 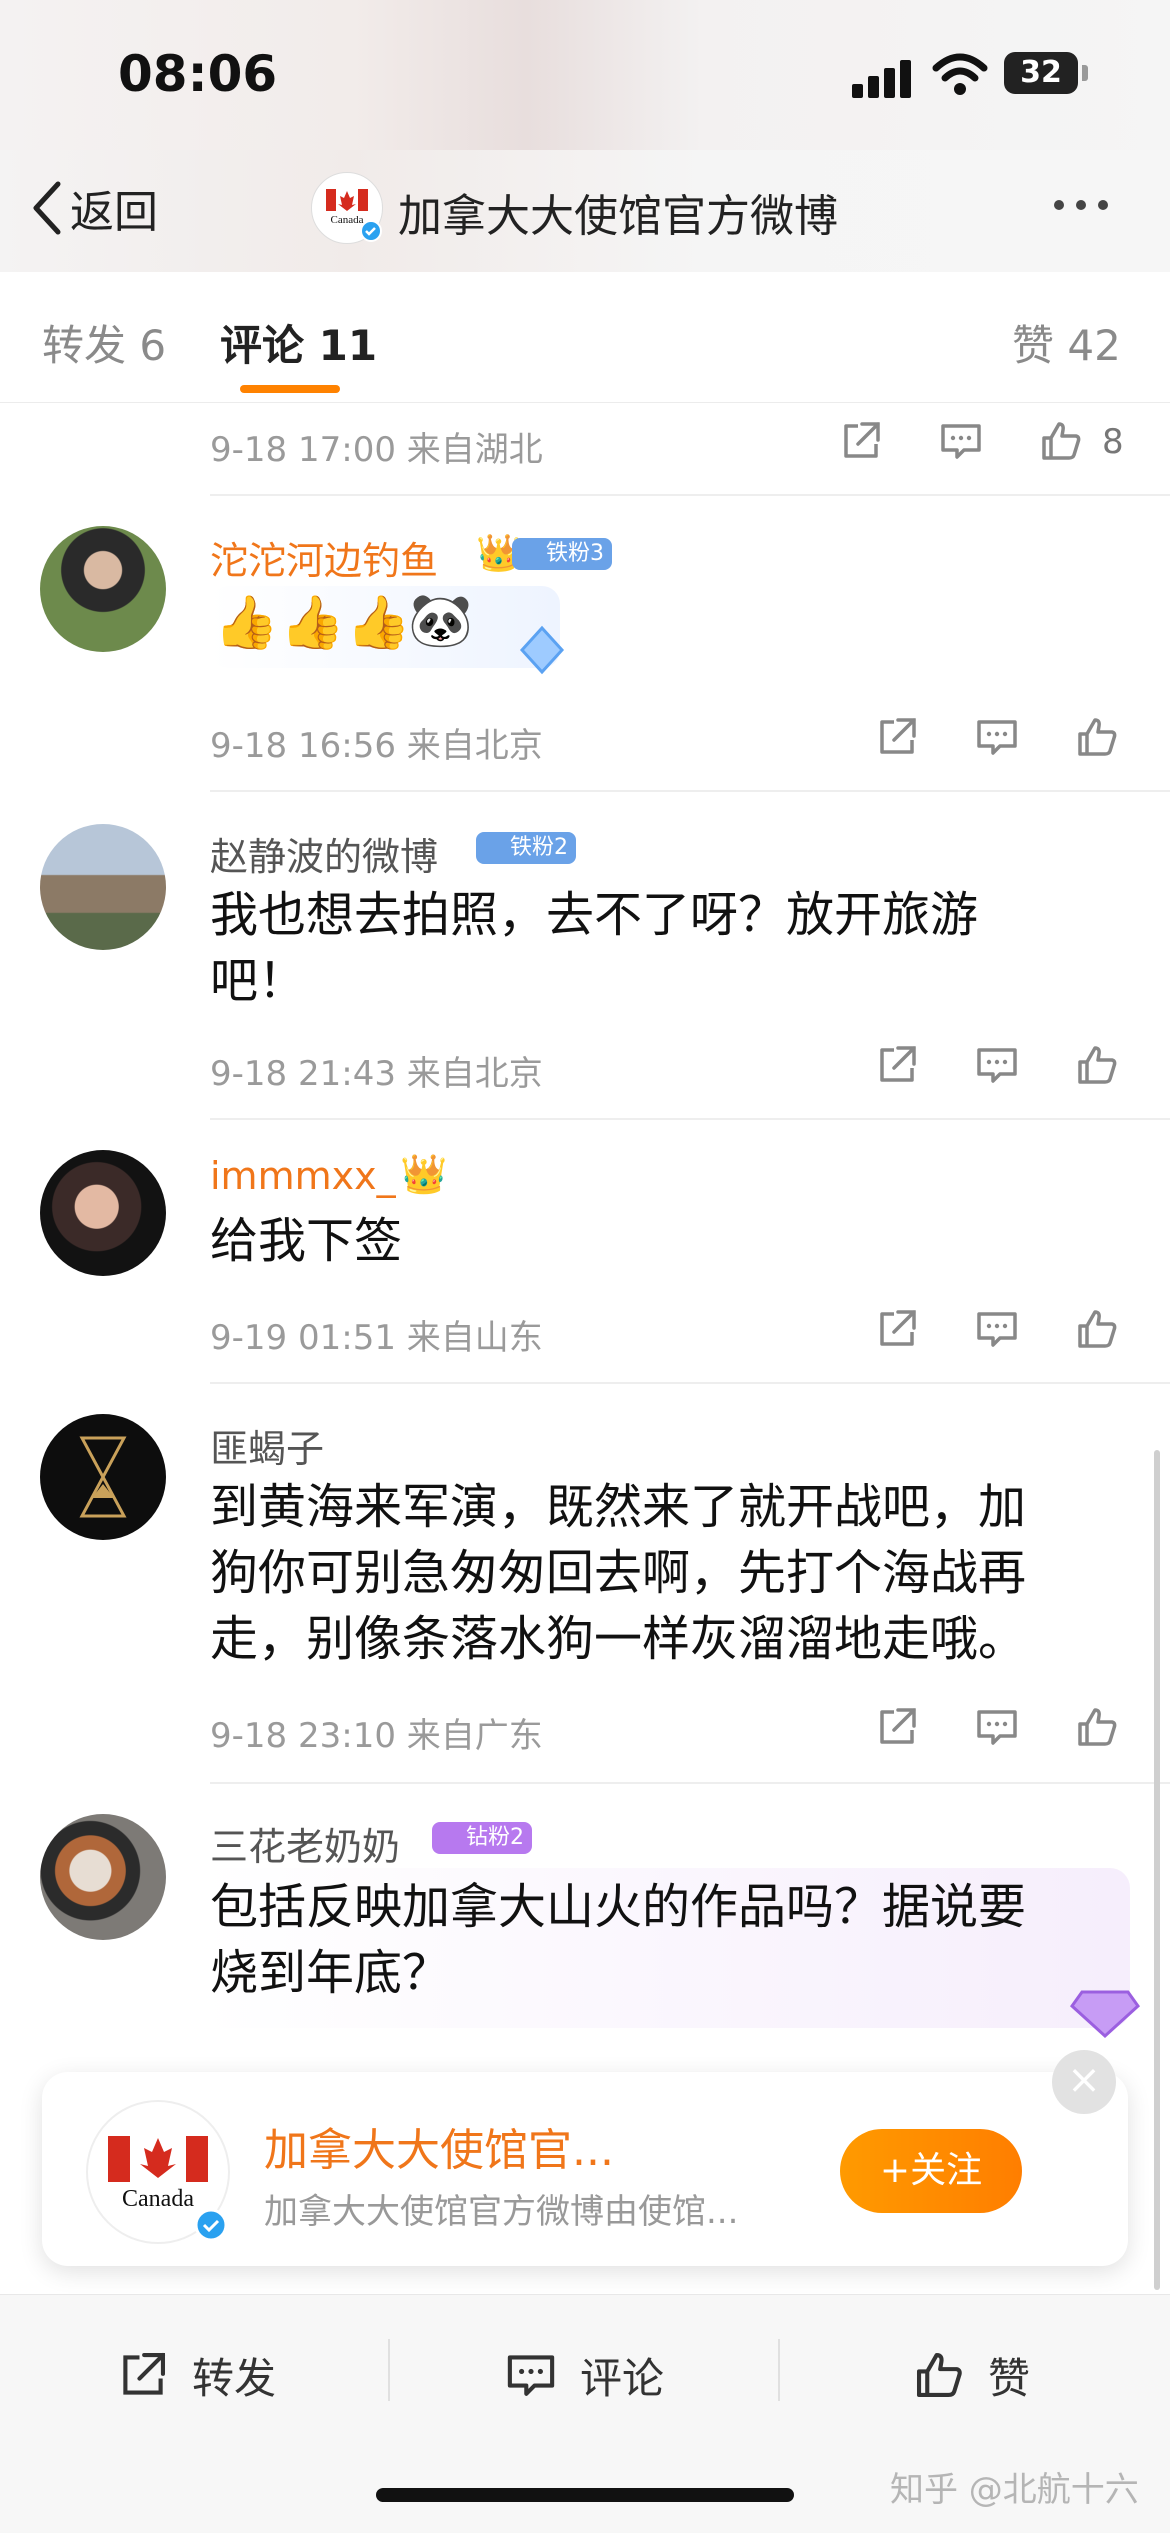 What do you see at coordinates (234, 2378) in the screenshot?
I see `repost-label: 转发` at bounding box center [234, 2378].